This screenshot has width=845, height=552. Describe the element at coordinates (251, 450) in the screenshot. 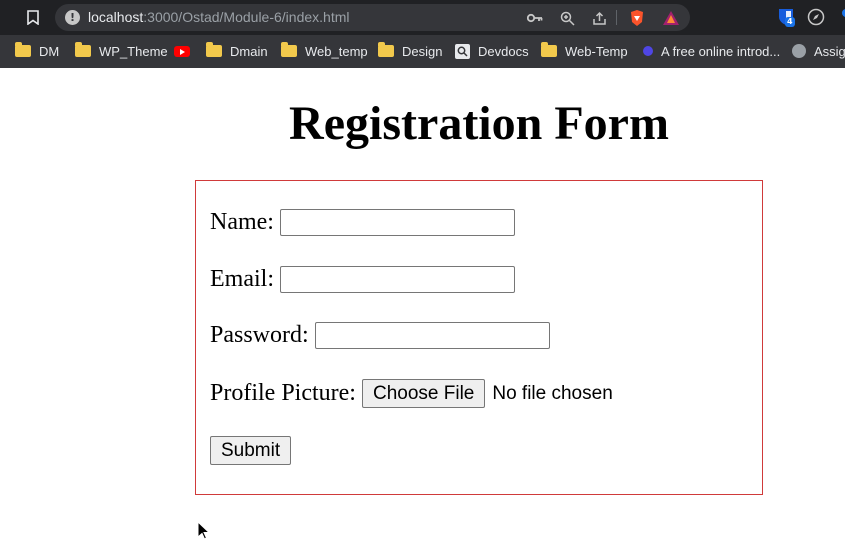

I see `submit-button: Submit` at that location.